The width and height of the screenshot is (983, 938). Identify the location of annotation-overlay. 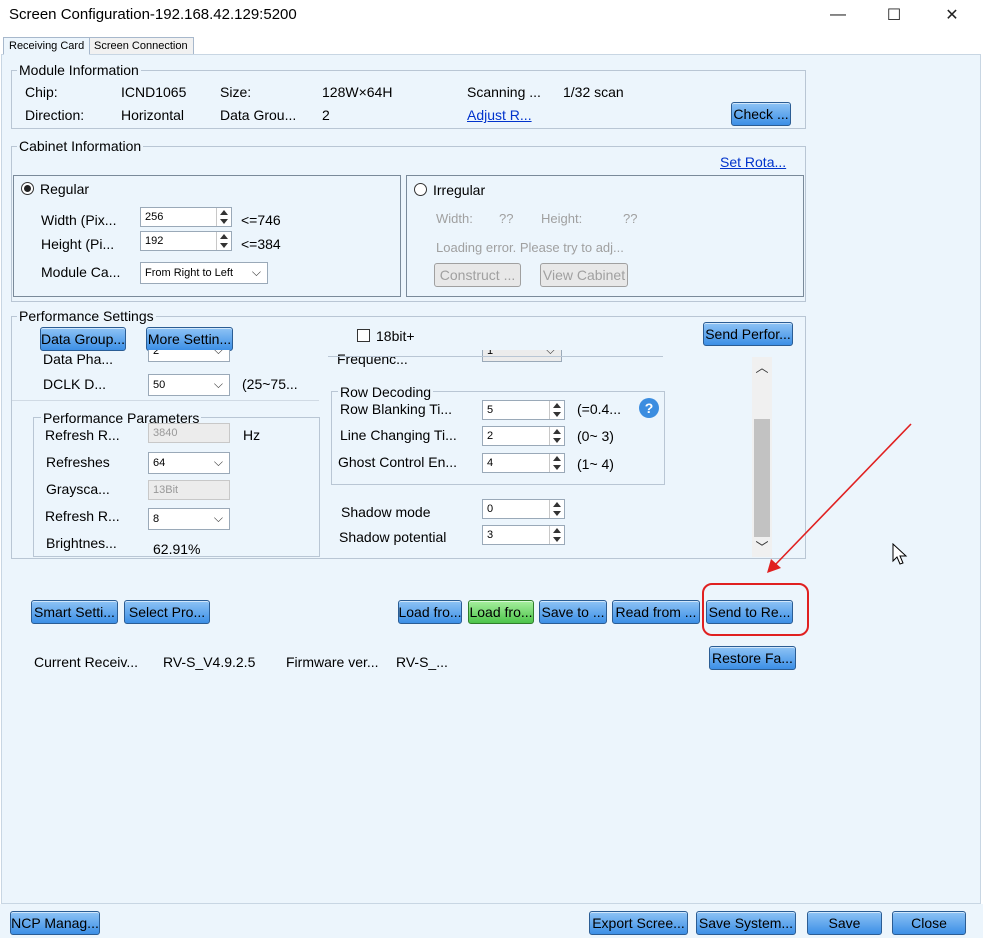
(807, 529).